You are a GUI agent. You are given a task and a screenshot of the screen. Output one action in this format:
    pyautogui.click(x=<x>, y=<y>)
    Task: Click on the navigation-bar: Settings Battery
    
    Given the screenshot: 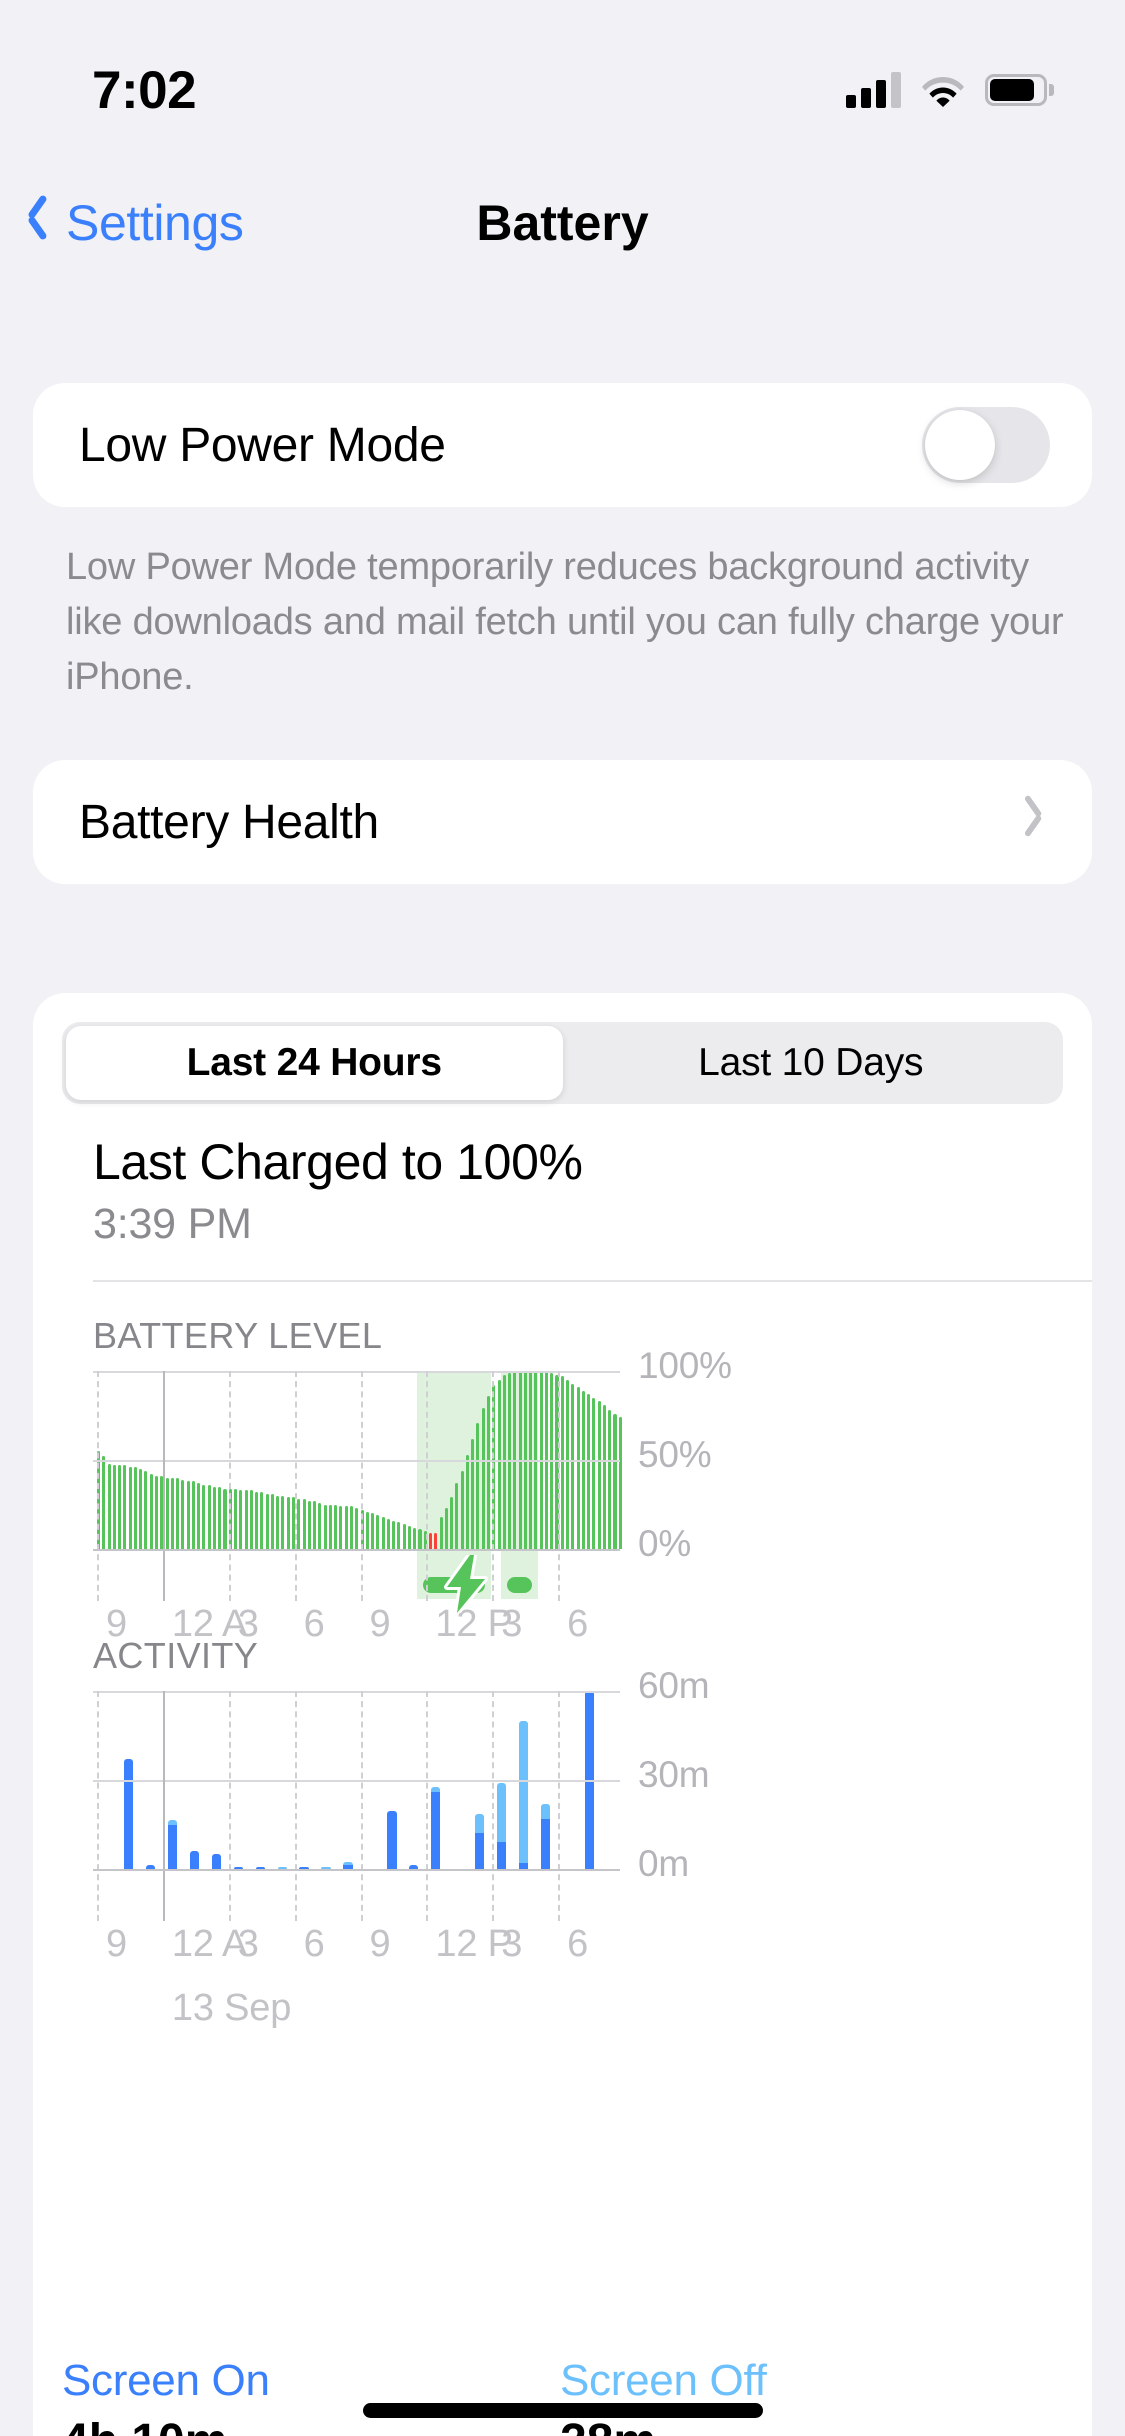 What is the action you would take?
    pyautogui.click(x=562, y=223)
    